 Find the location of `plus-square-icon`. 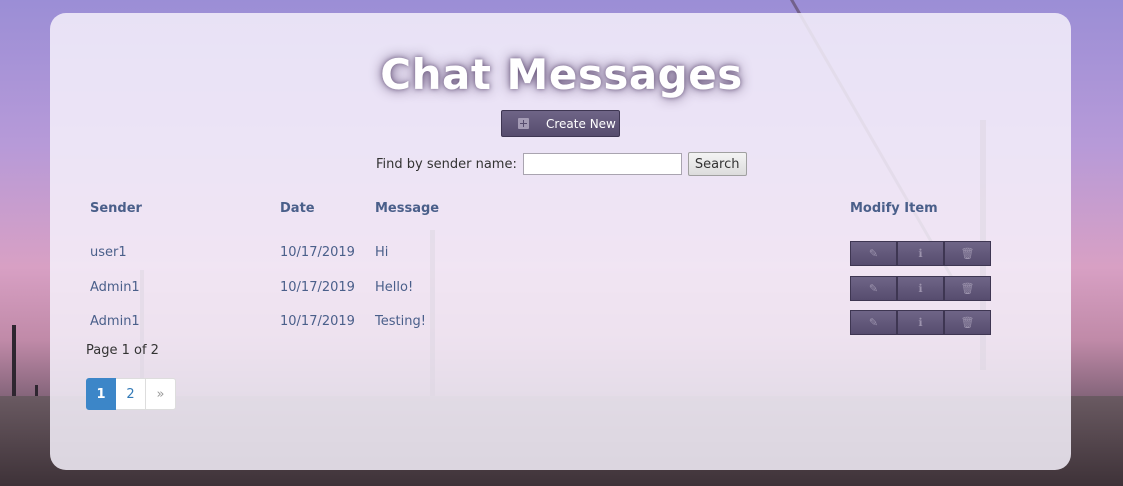

plus-square-icon is located at coordinates (523, 123).